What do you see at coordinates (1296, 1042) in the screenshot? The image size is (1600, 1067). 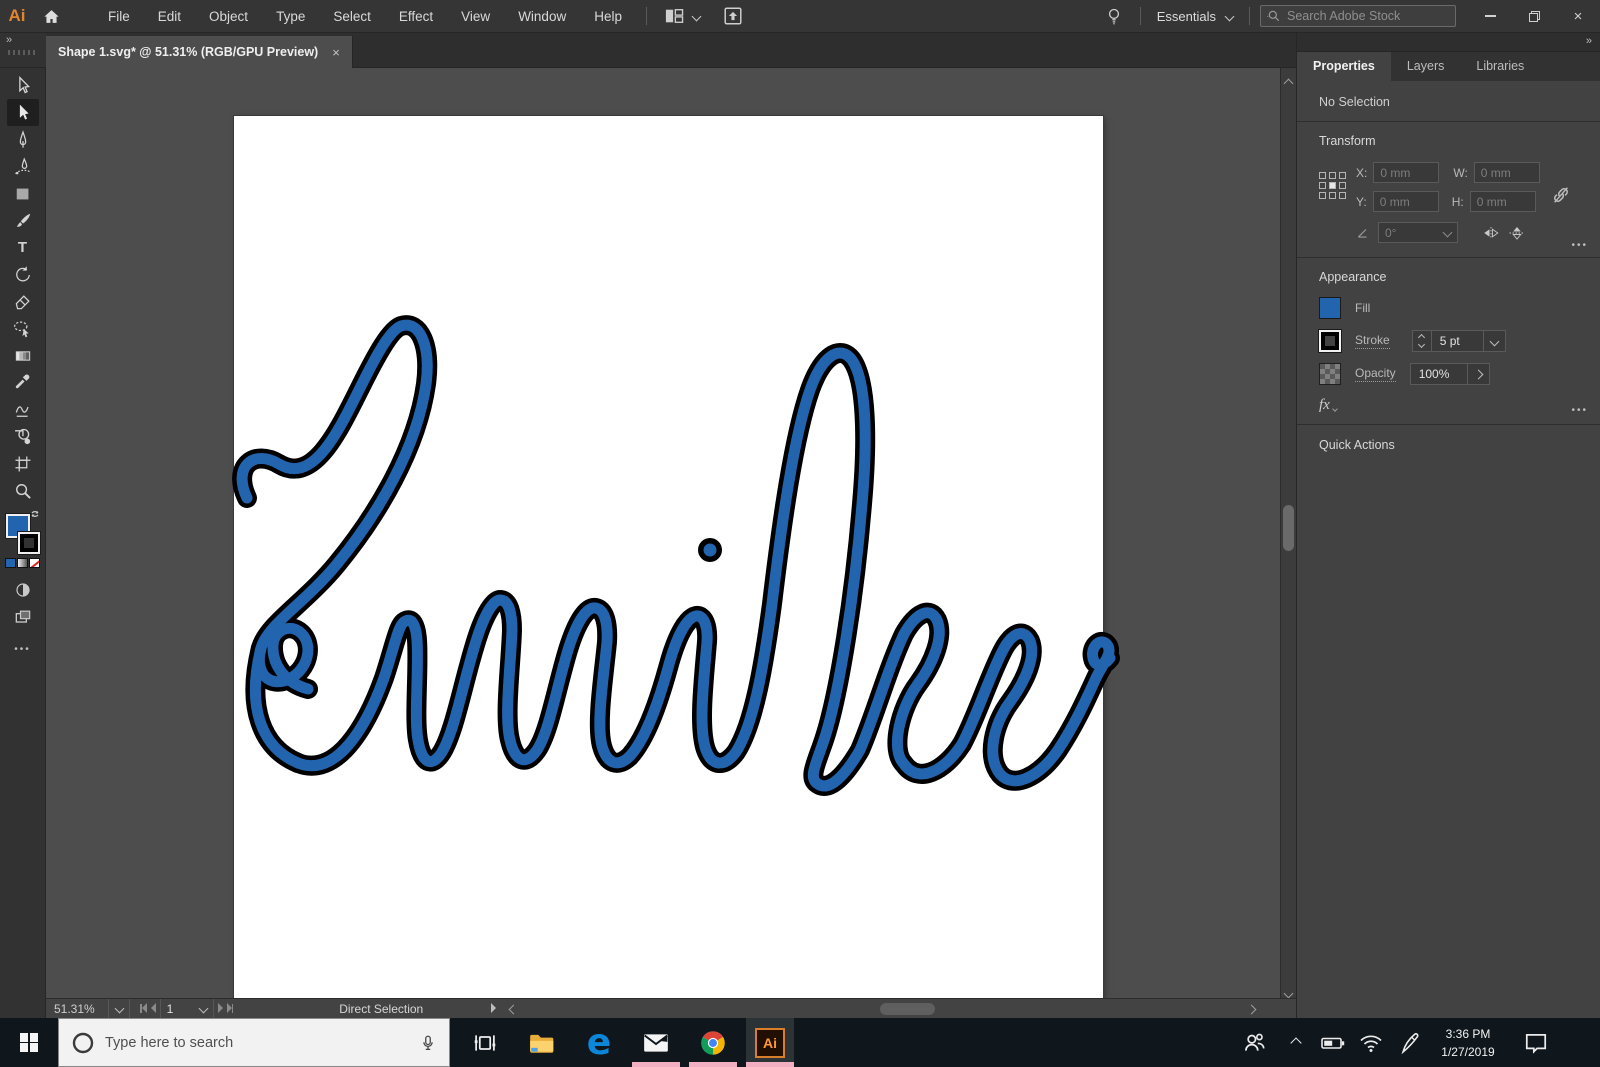 I see `show-hidden-icons-button` at bounding box center [1296, 1042].